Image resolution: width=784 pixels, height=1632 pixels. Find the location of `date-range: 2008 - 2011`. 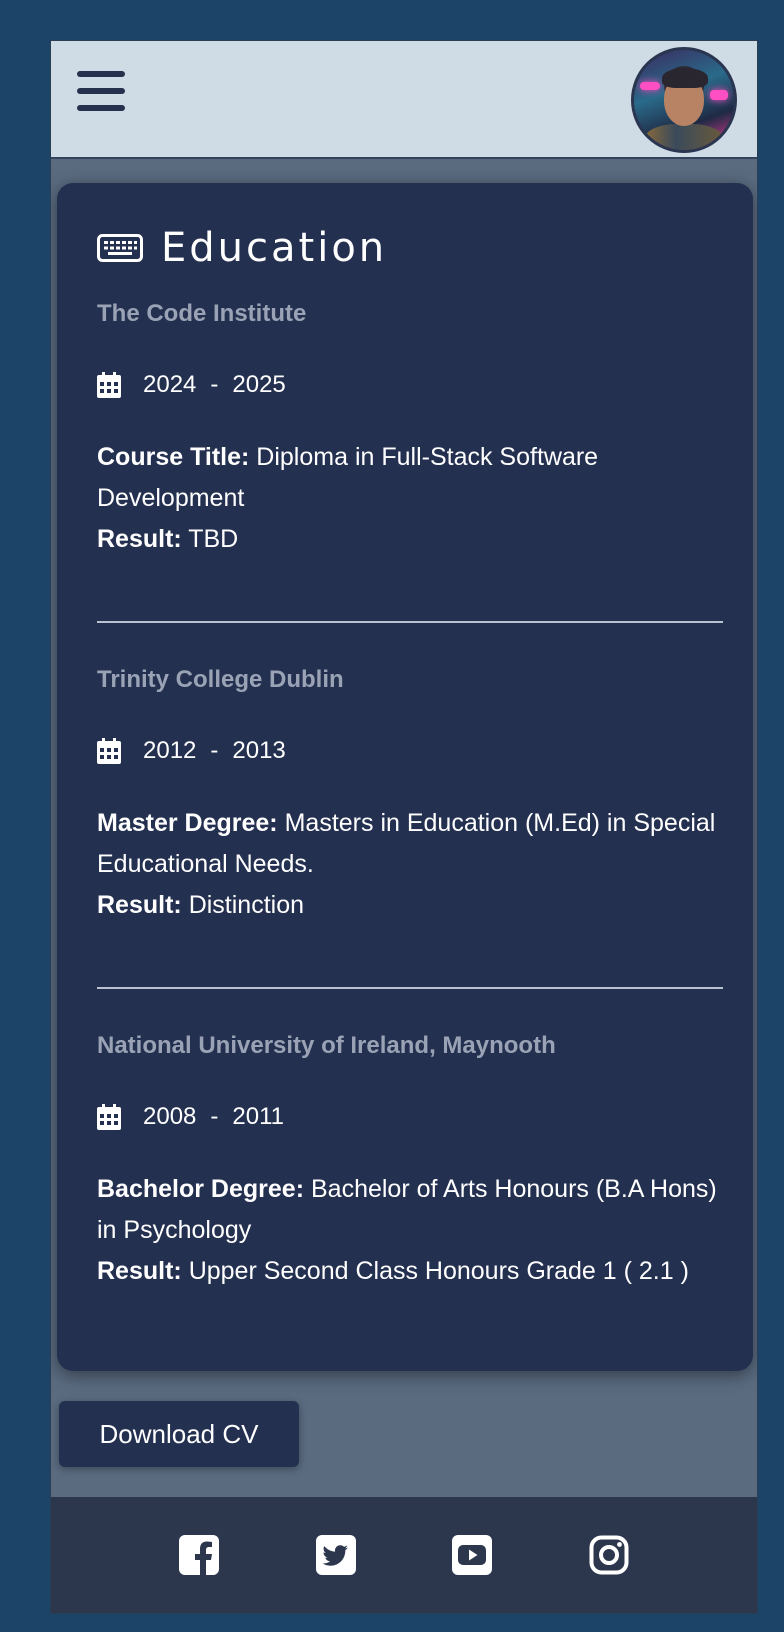

date-range: 2008 - 2011 is located at coordinates (412, 1117).